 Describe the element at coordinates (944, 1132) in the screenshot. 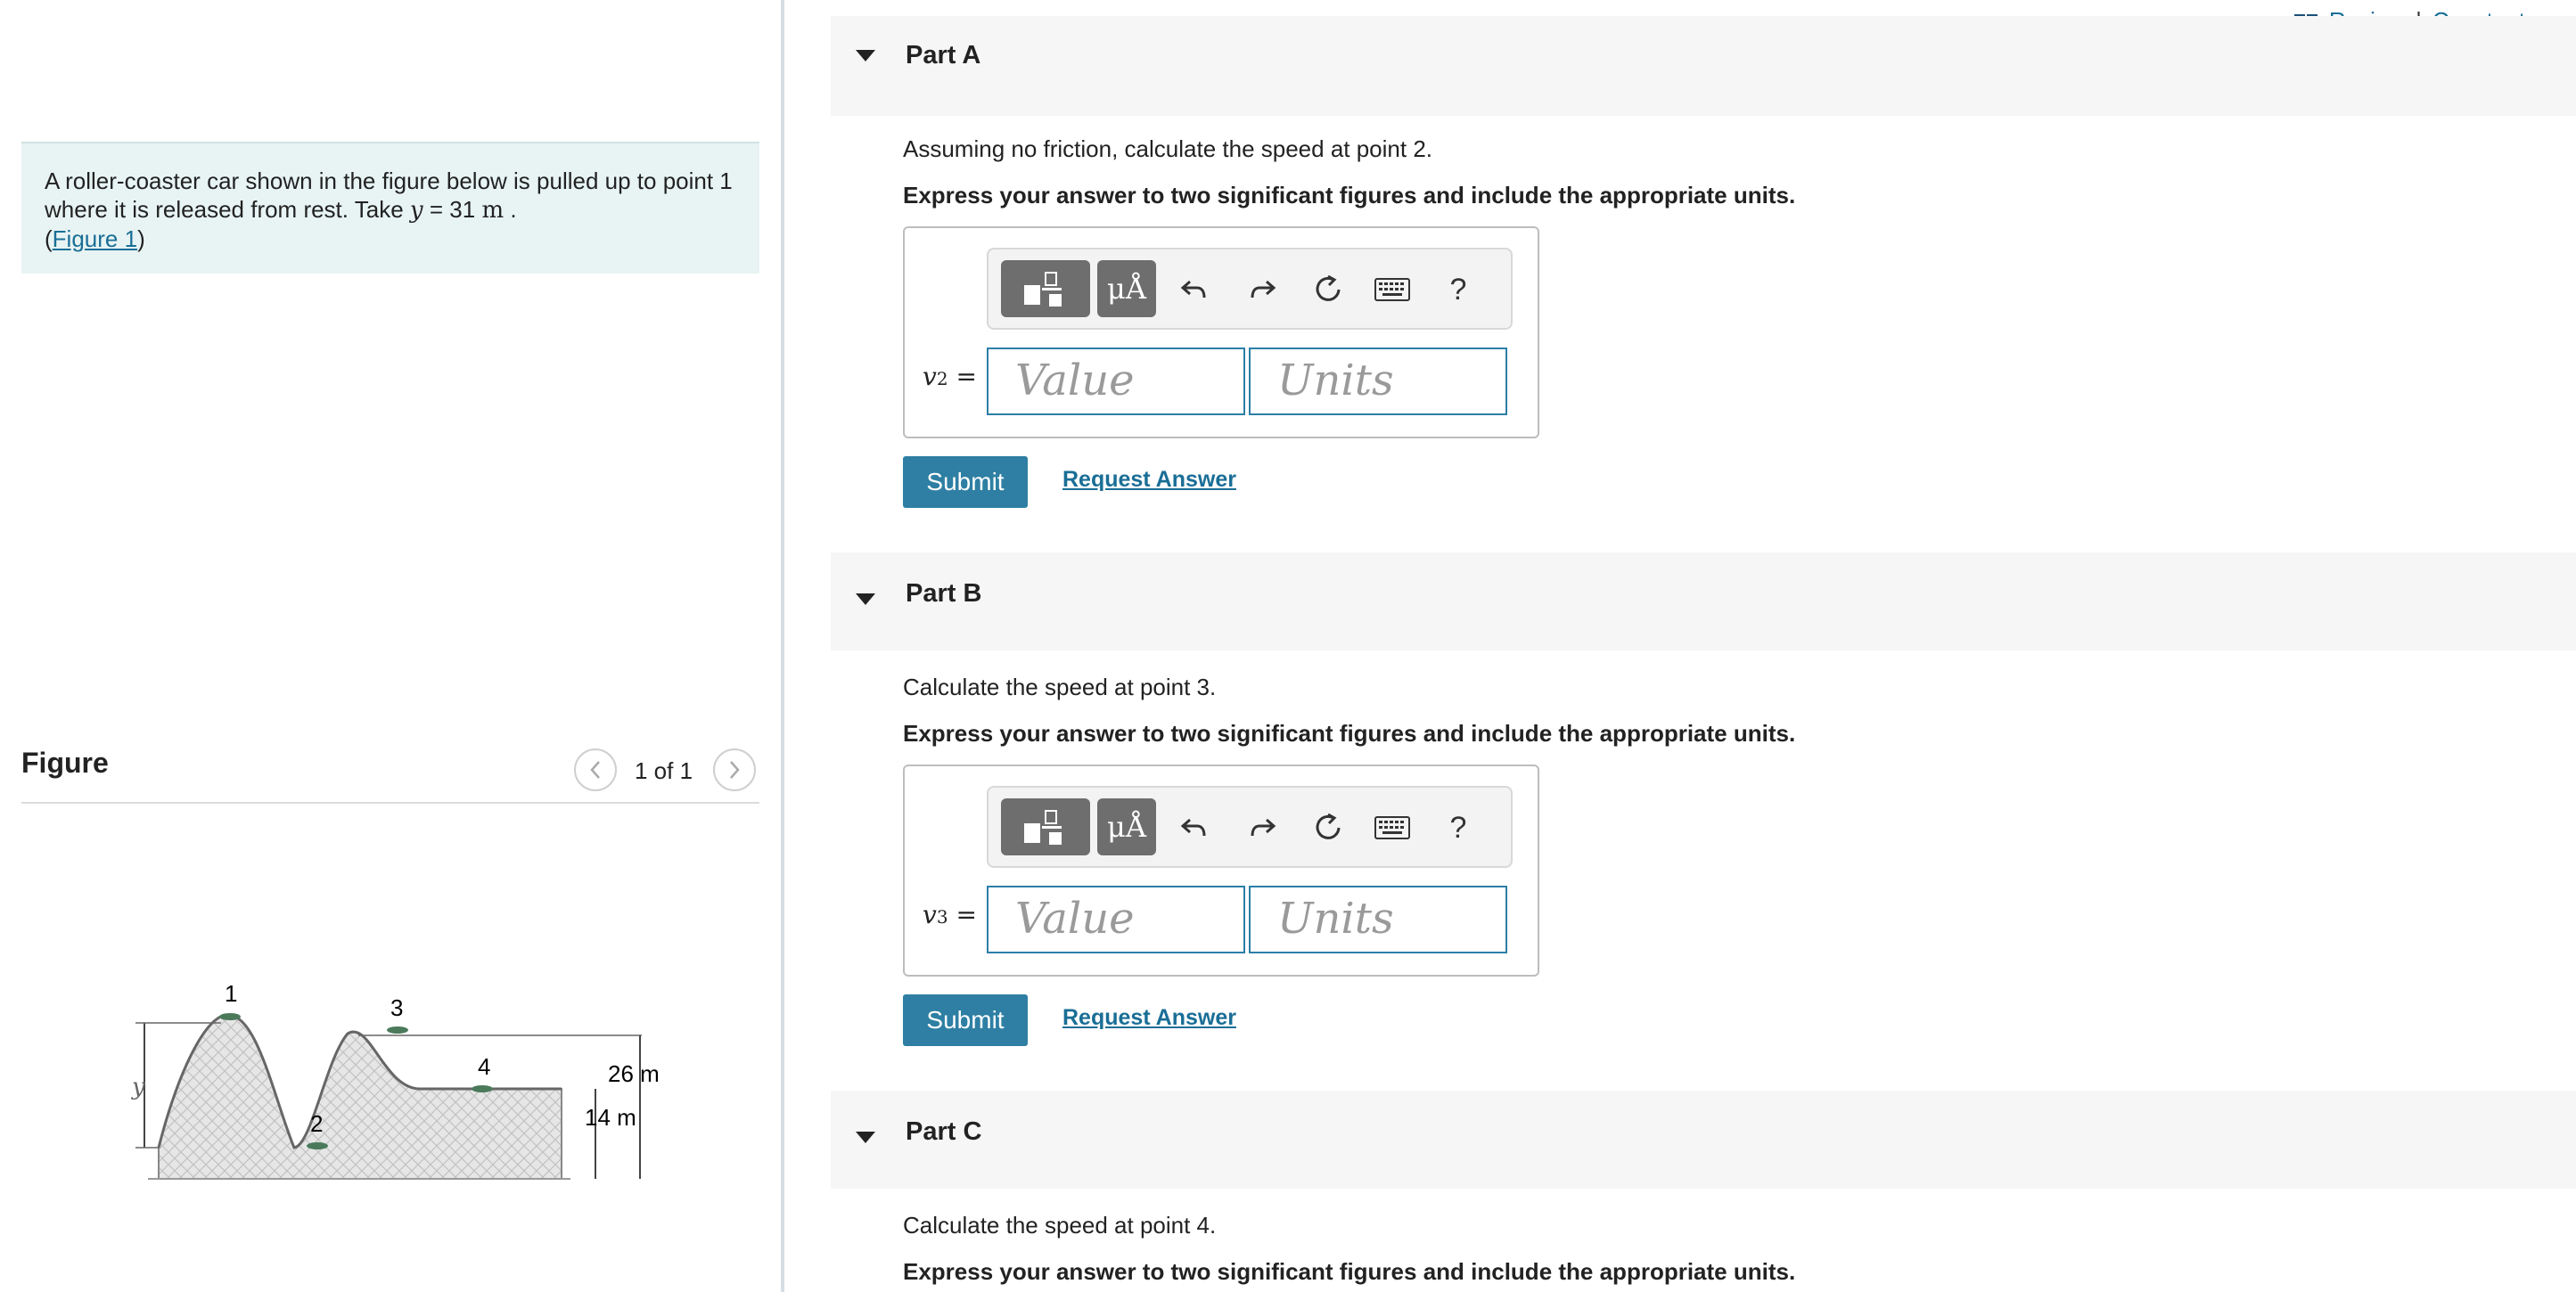

I see `part-c-label: Part C` at that location.